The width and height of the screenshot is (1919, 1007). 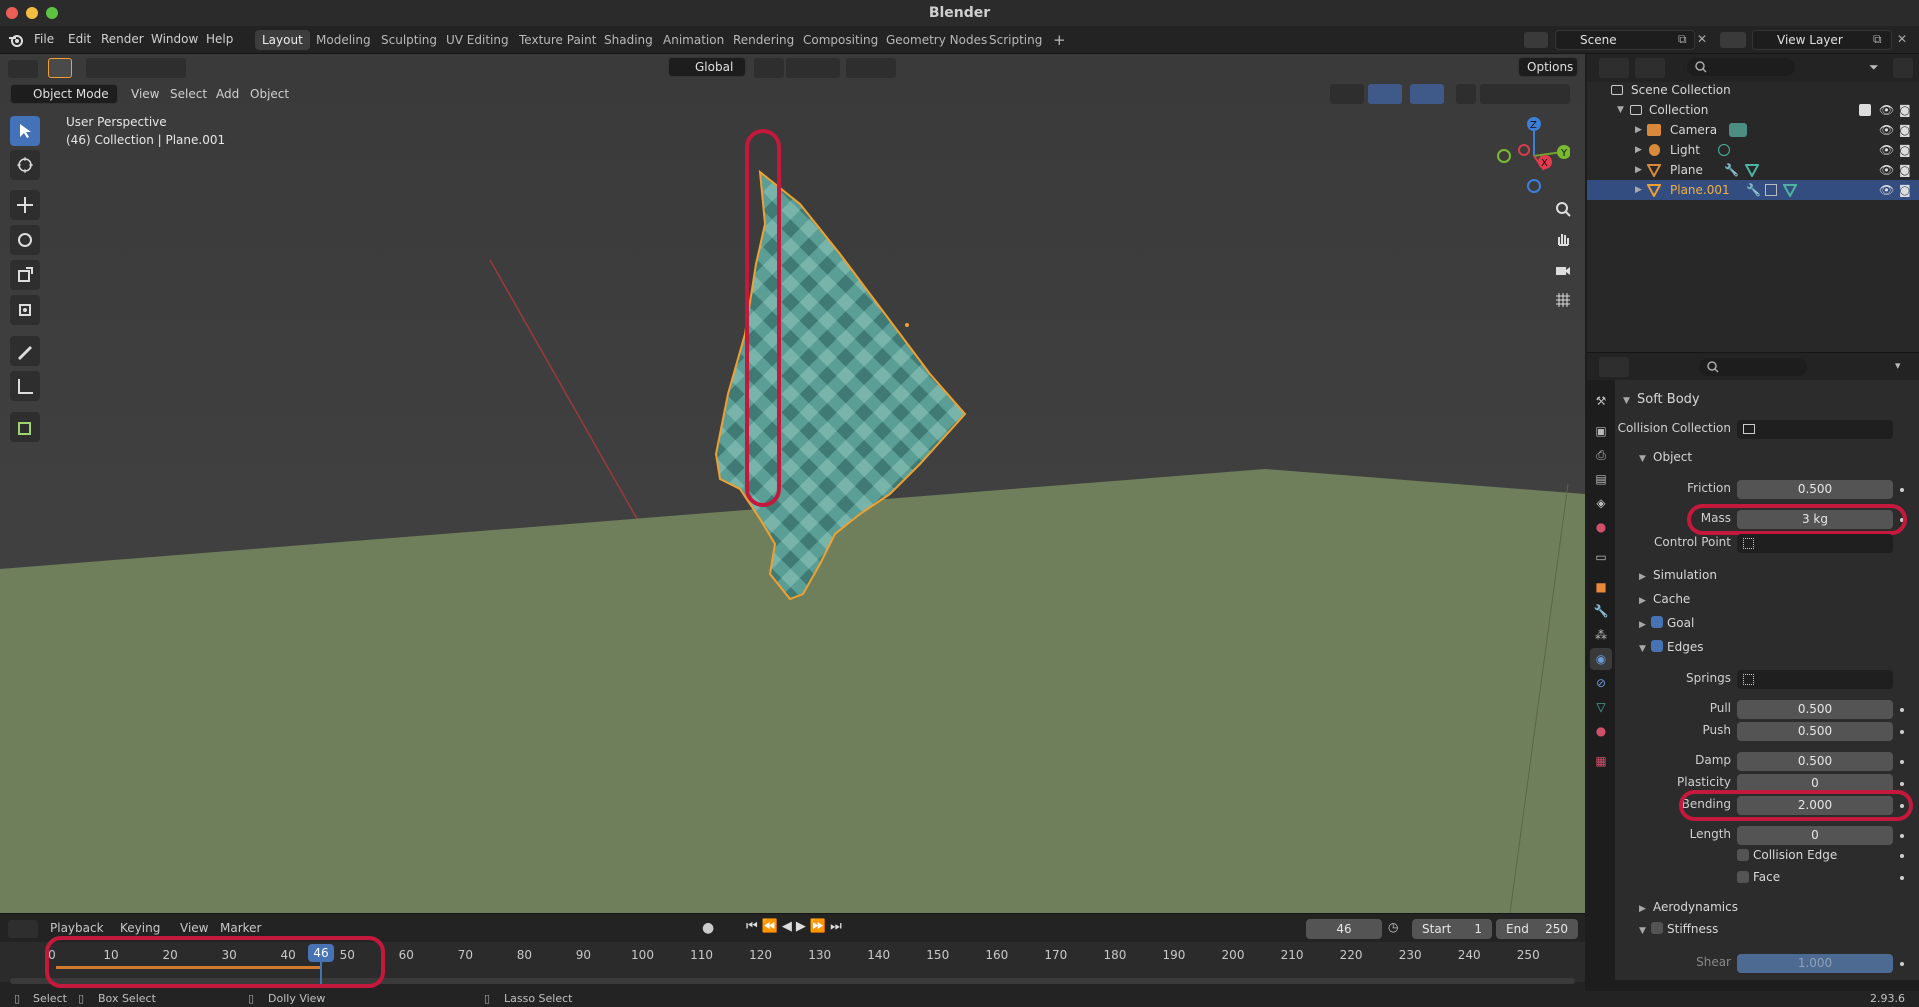 What do you see at coordinates (145, 94) in the screenshot?
I see `viewport-menu-view: View` at bounding box center [145, 94].